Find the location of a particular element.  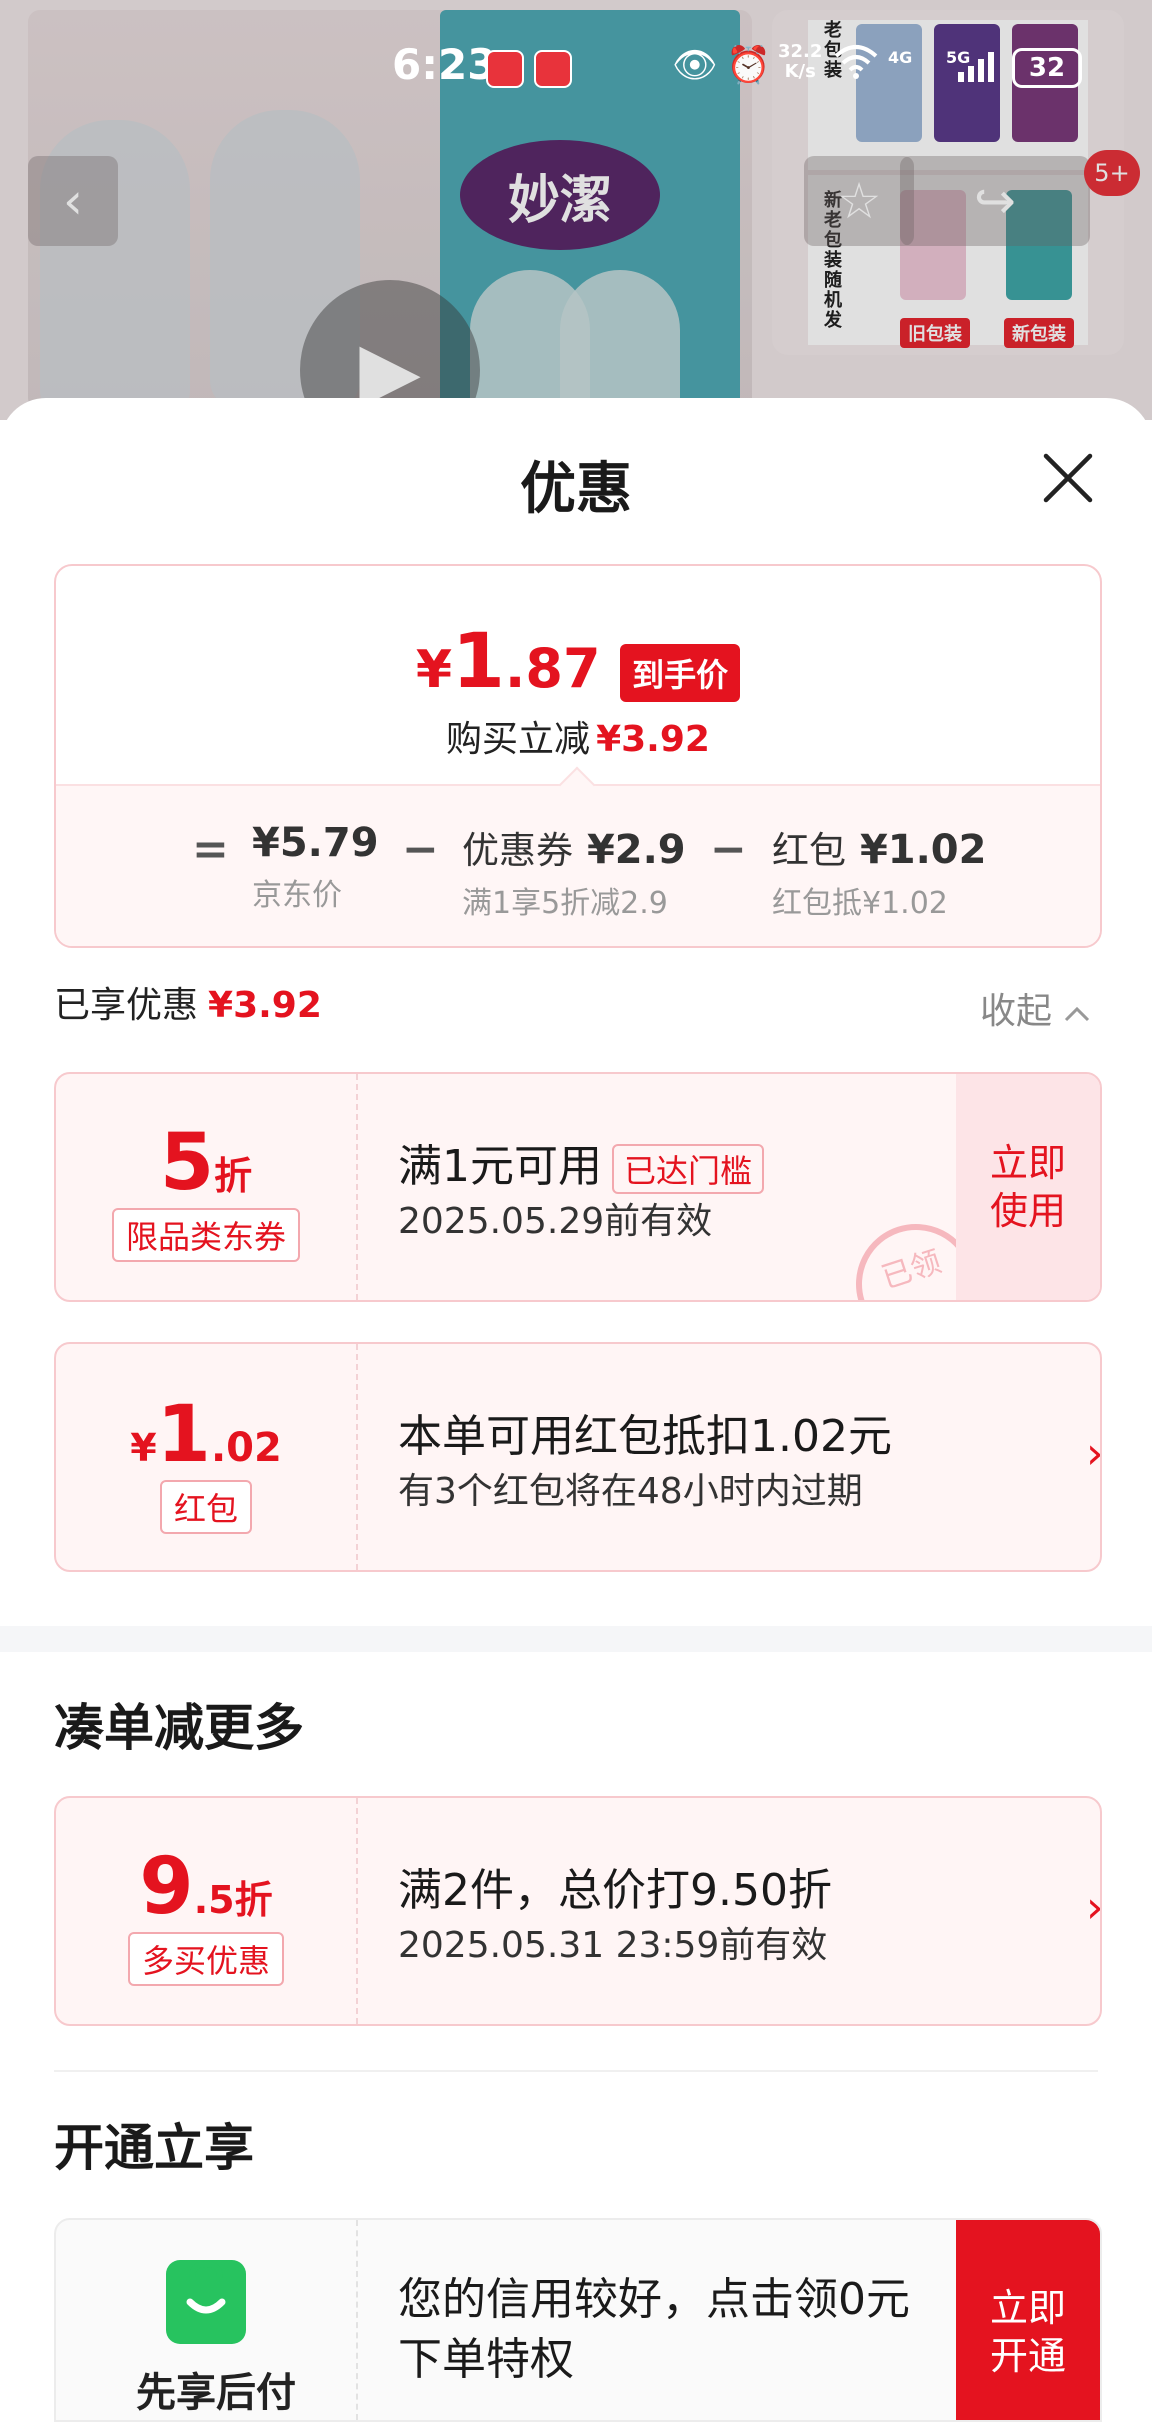

equals-sign: = is located at coordinates (210, 849).